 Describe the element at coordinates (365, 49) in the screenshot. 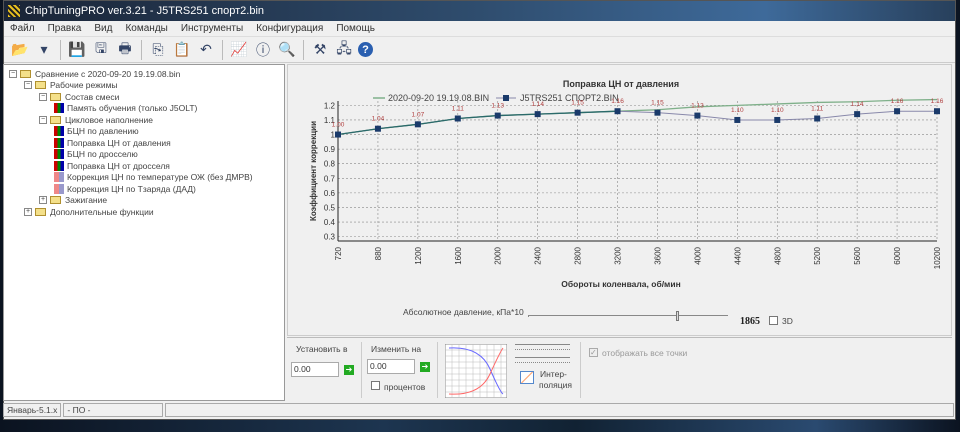

I see `help-icon: ?` at that location.